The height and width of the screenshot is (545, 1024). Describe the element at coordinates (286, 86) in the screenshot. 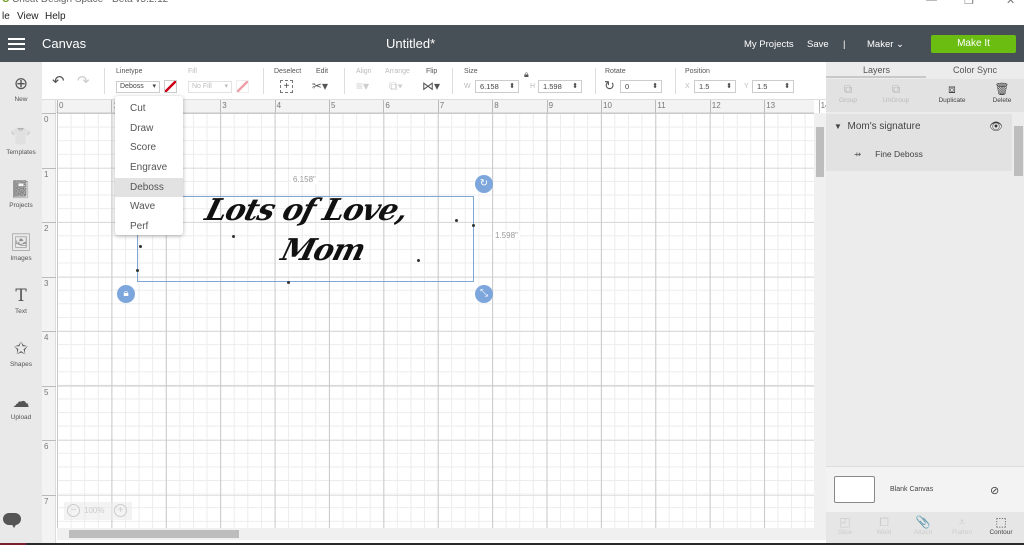

I see `deselect-button: +` at that location.